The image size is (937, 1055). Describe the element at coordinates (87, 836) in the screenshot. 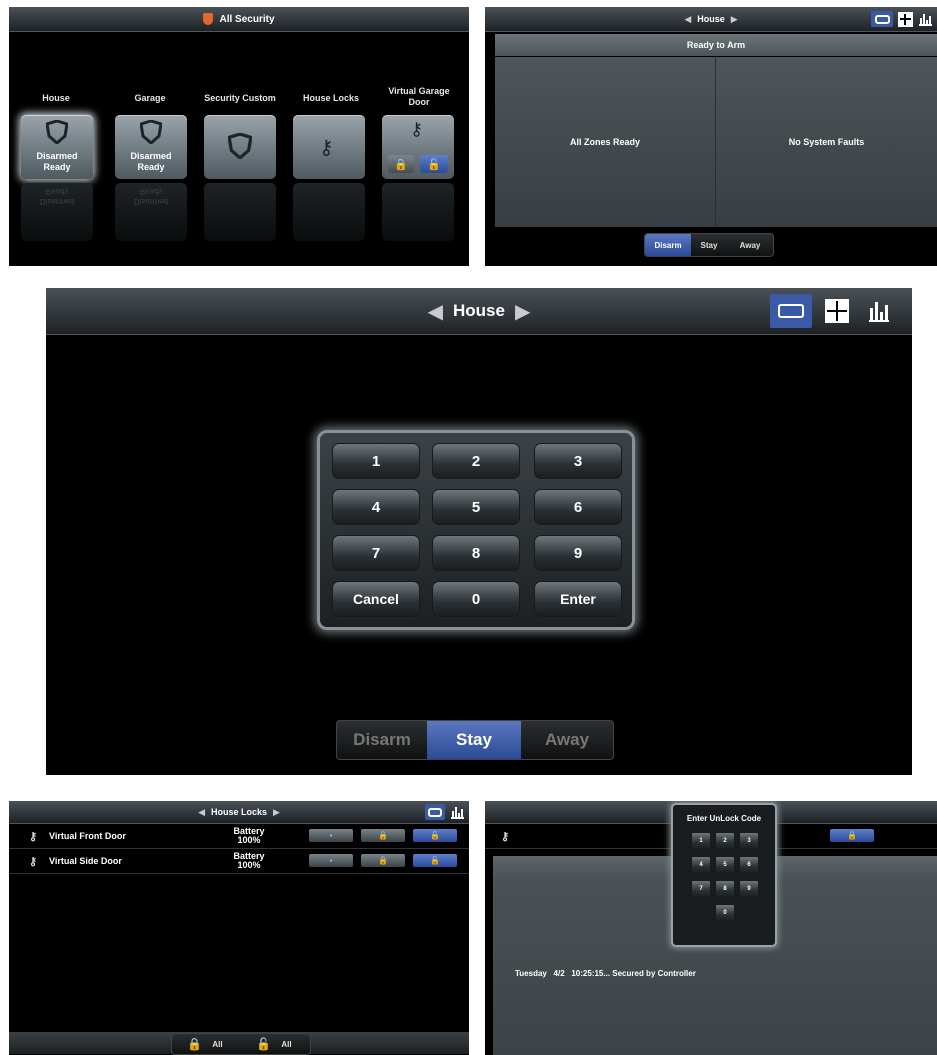

I see `lock-name: Virtual Front Door` at that location.